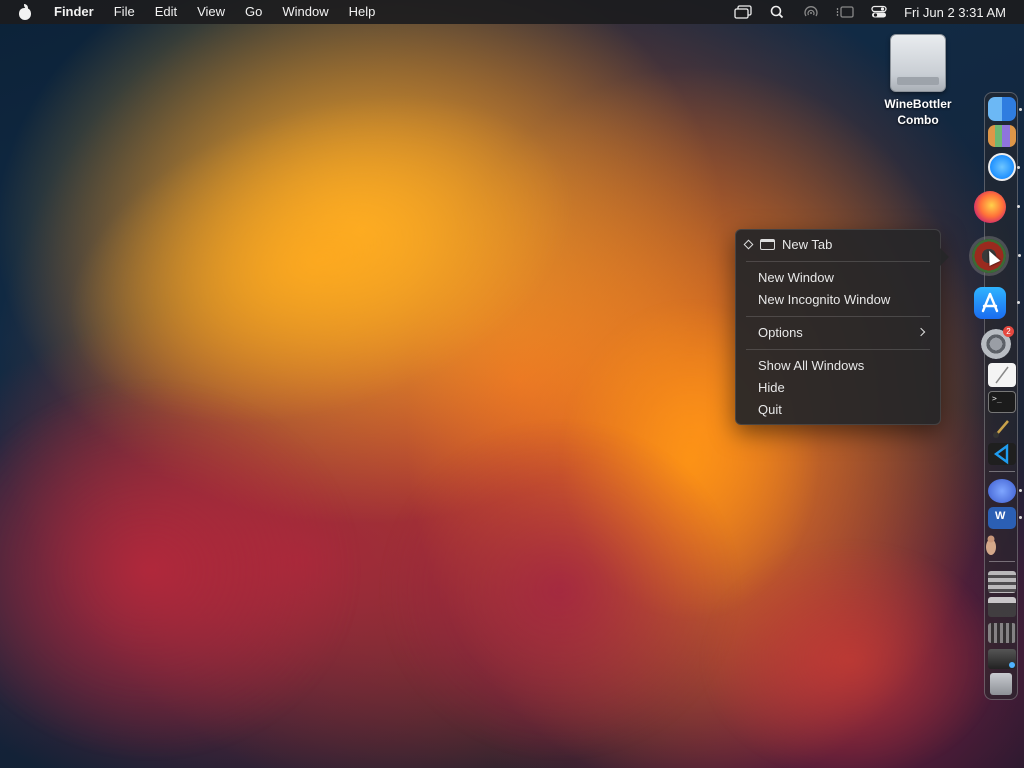  Describe the element at coordinates (1002, 454) in the screenshot. I see `vscode-icon` at that location.